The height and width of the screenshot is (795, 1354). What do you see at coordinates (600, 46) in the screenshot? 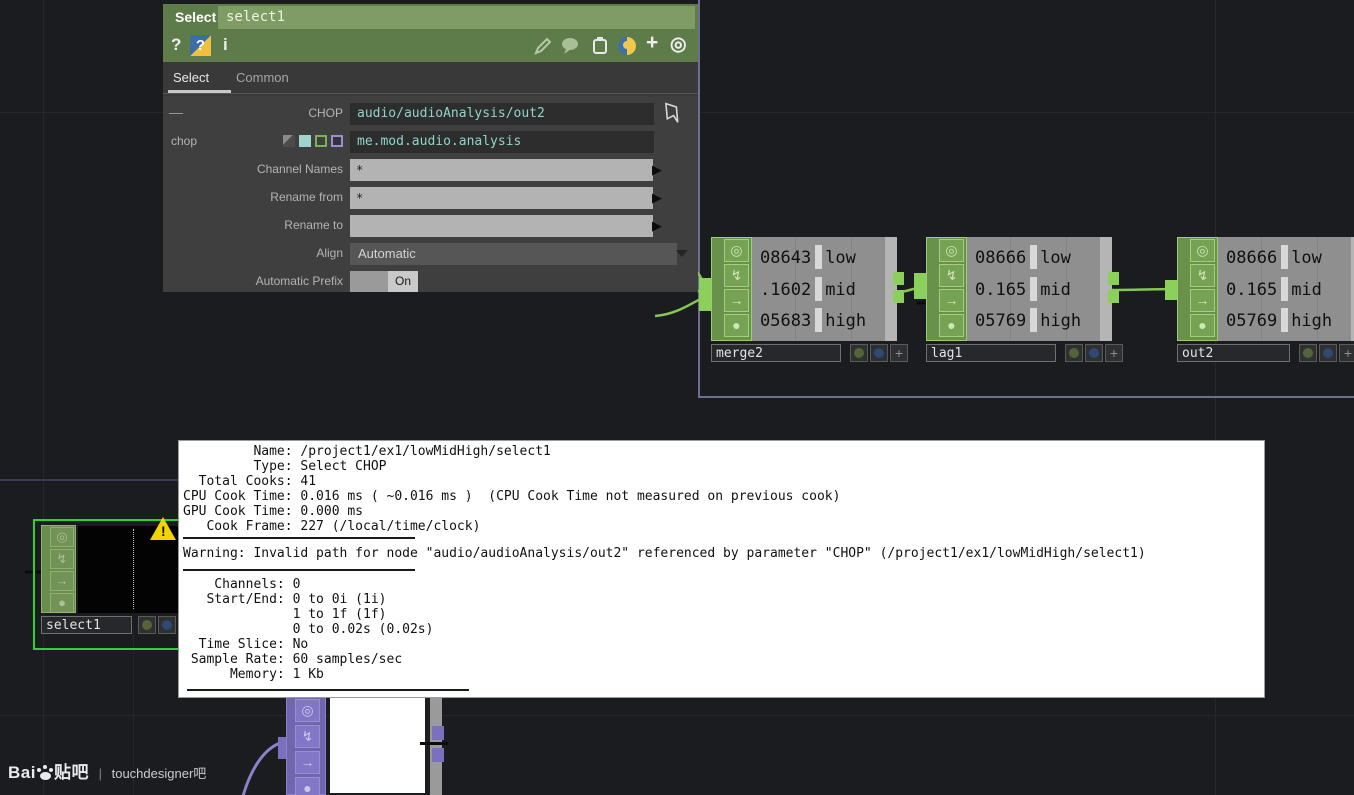
I see `clipboard-icon` at bounding box center [600, 46].